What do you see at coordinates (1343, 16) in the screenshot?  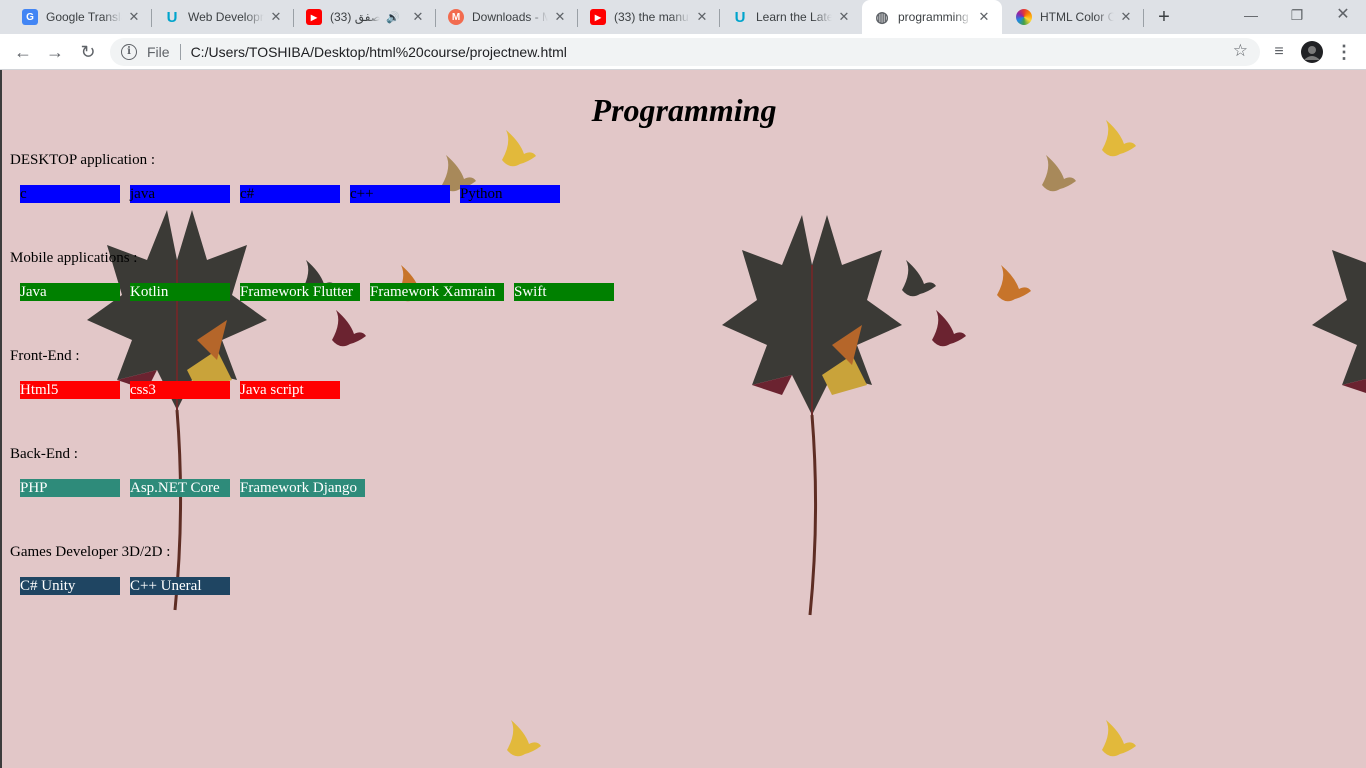 I see `close-window-icon: ✕` at bounding box center [1343, 16].